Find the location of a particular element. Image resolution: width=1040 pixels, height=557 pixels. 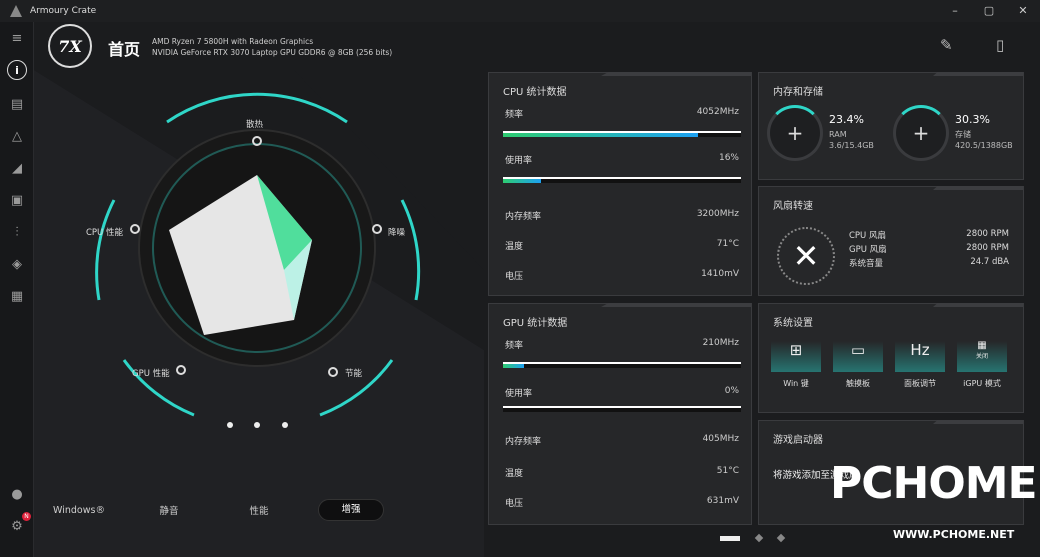

cpu-usage-bar is located at coordinates (622, 180).